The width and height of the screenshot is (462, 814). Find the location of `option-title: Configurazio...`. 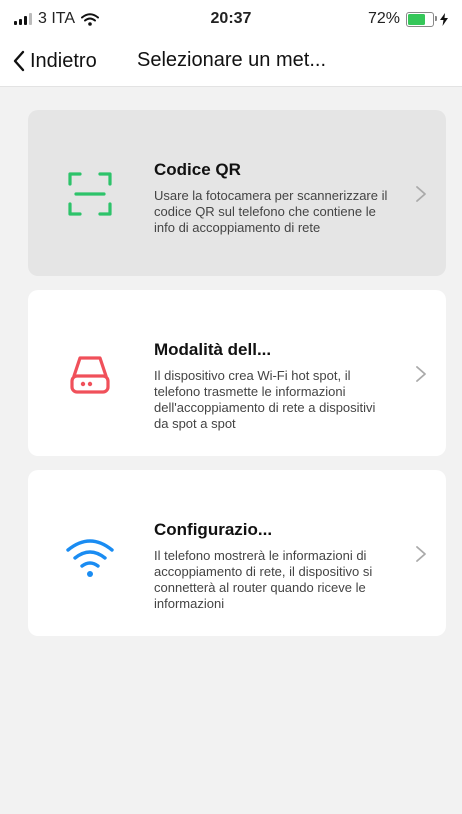

option-title: Configurazio... is located at coordinates (213, 529).